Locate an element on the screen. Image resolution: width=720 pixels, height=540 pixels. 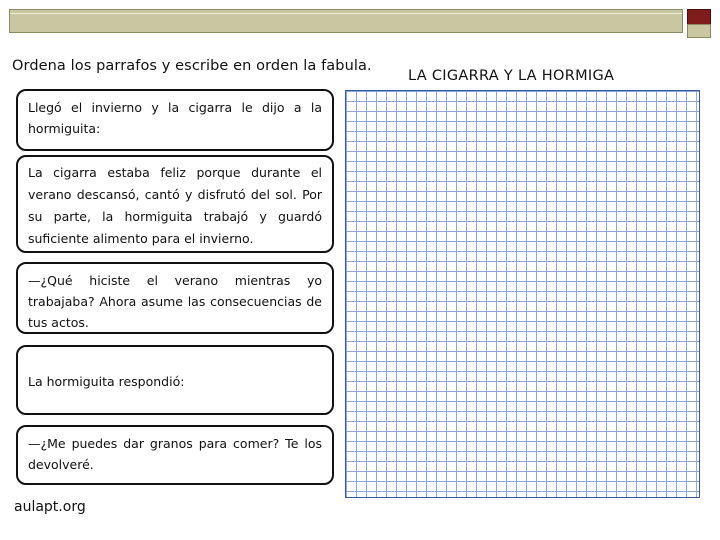
fable-title: LA CIGARRA Y LA HORMIGA is located at coordinates (511, 76).